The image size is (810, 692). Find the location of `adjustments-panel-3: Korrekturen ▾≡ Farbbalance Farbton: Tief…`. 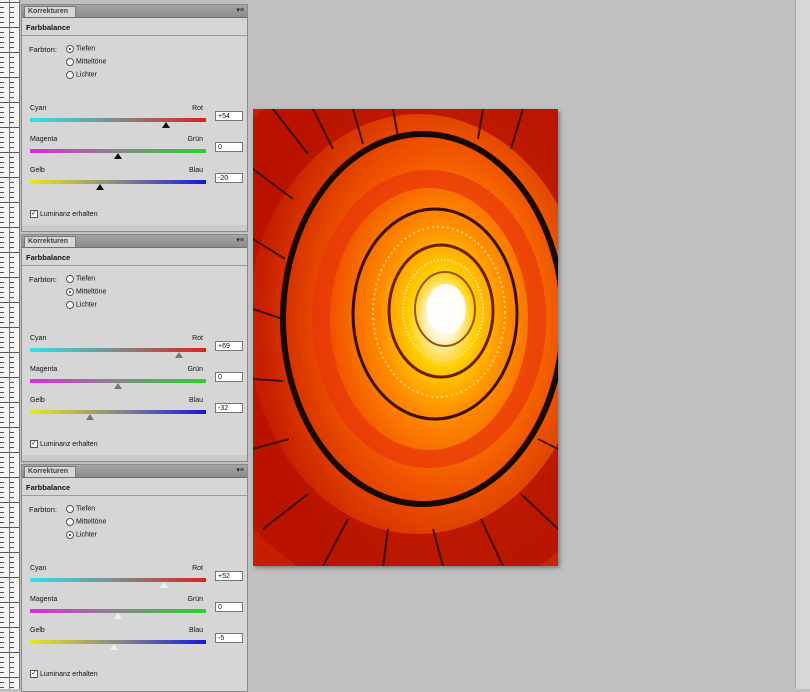

adjustments-panel-3: Korrekturen ▾≡ Farbbalance Farbton: Tief… is located at coordinates (134, 578).